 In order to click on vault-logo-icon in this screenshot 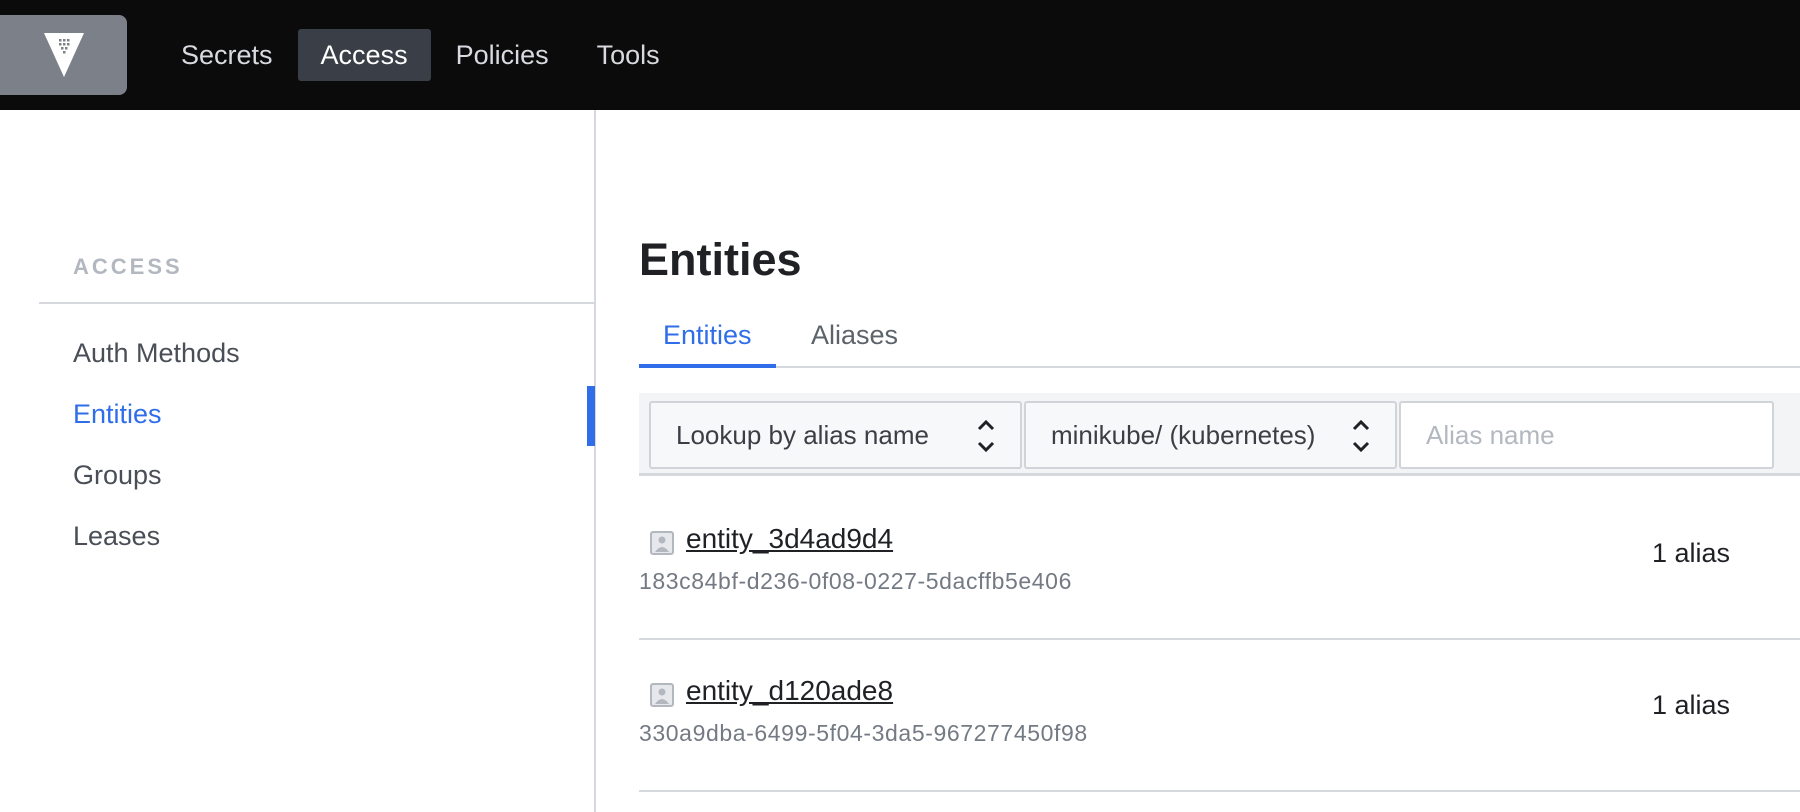, I will do `click(63, 55)`.